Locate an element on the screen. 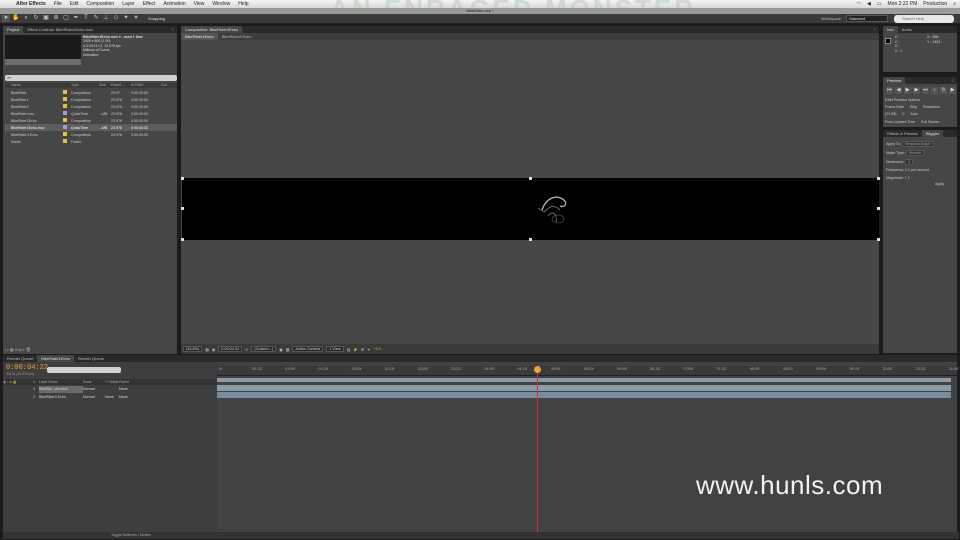 The image size is (960, 540). volume-icon: ◀ is located at coordinates (869, 4).